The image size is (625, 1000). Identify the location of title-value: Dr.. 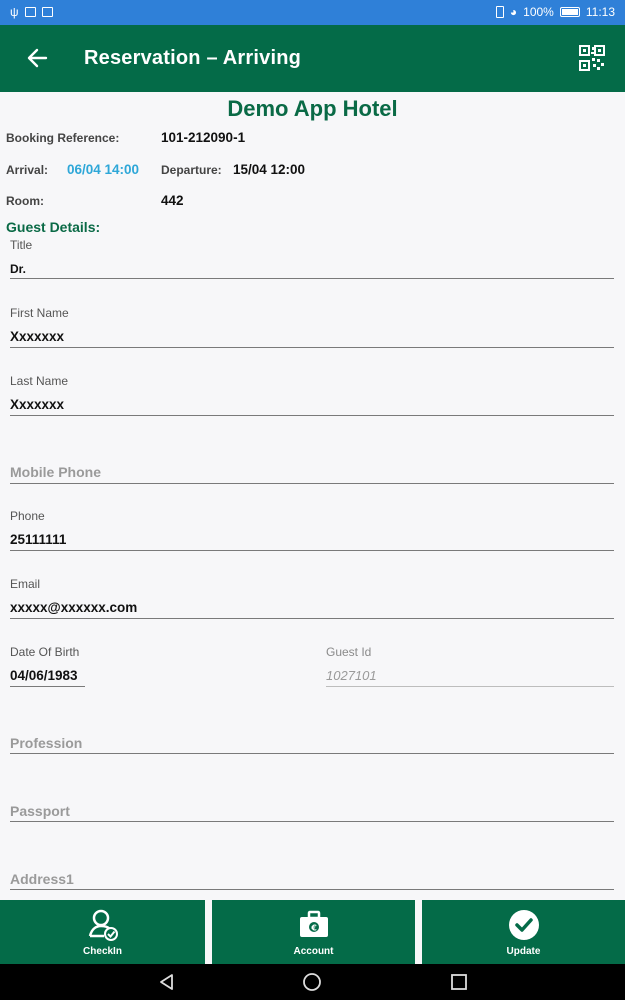
(18, 269).